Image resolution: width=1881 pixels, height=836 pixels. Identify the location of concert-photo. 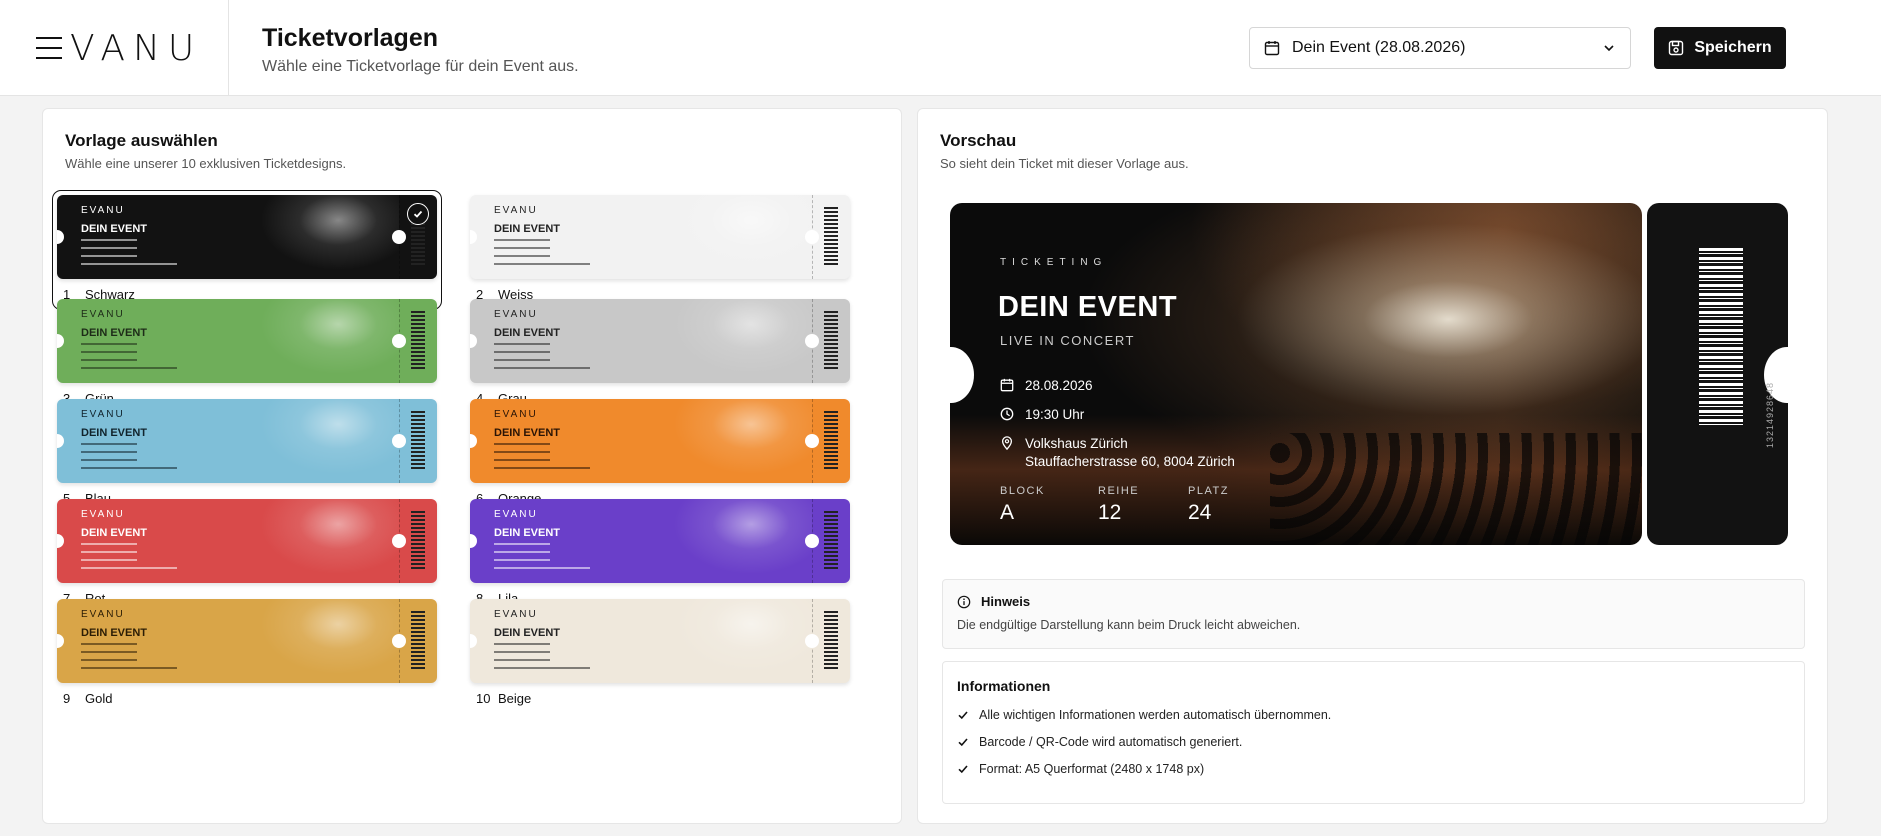
(1456, 489).